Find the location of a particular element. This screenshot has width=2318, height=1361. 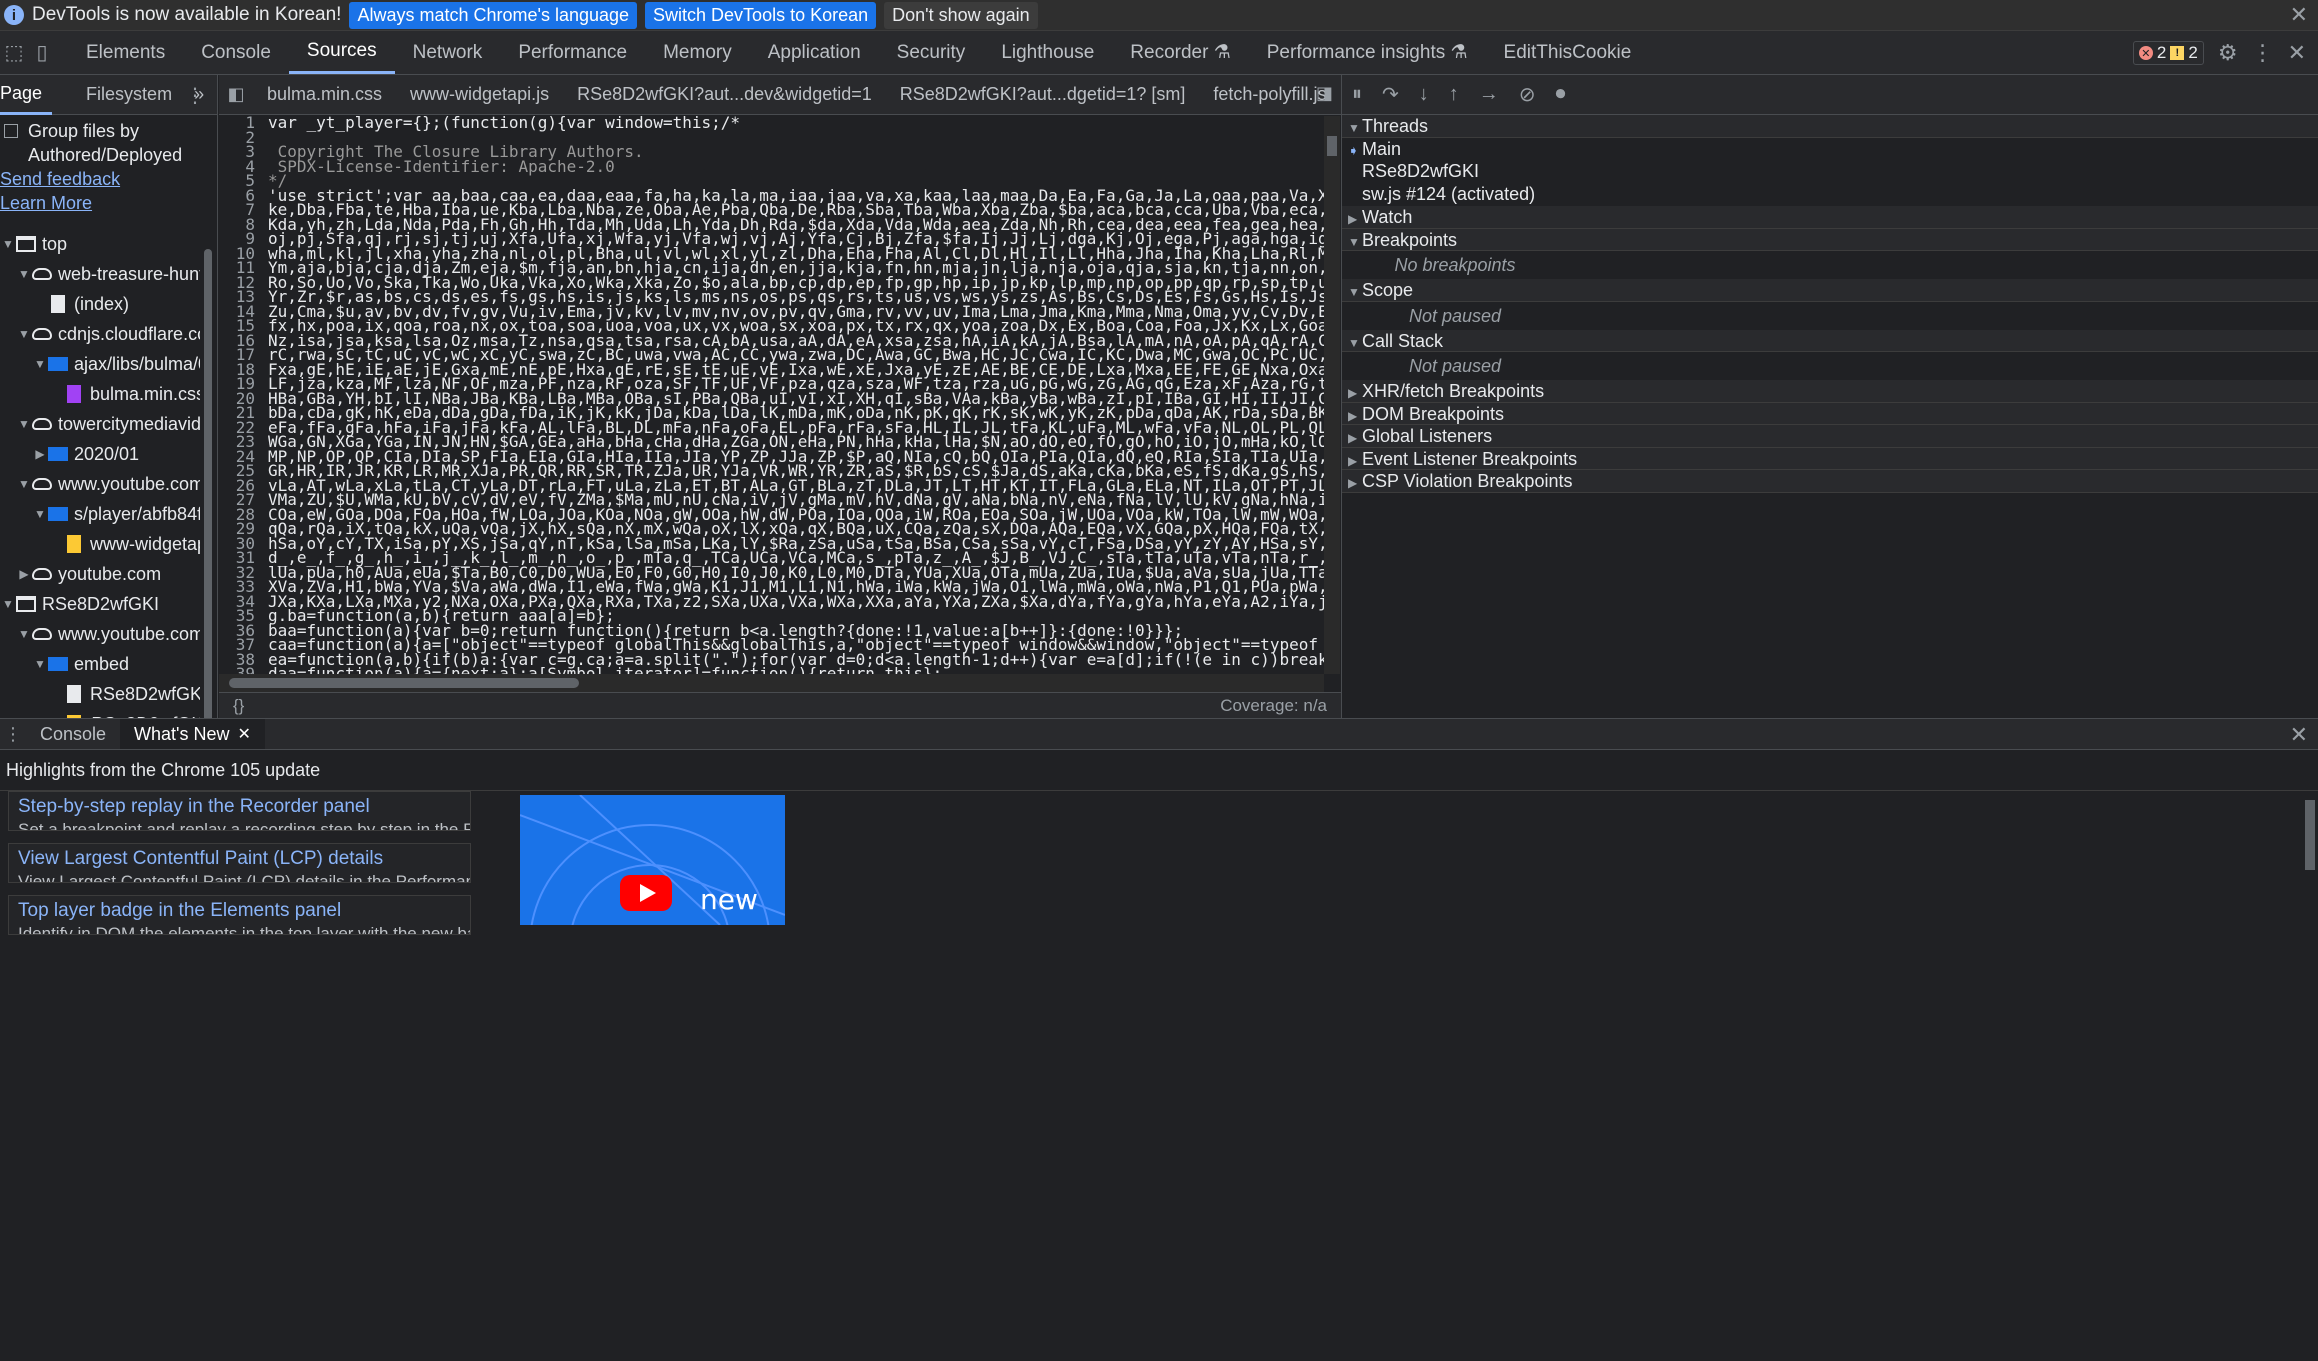

tree-item: www-widgetapi.js is located at coordinates (100, 544).